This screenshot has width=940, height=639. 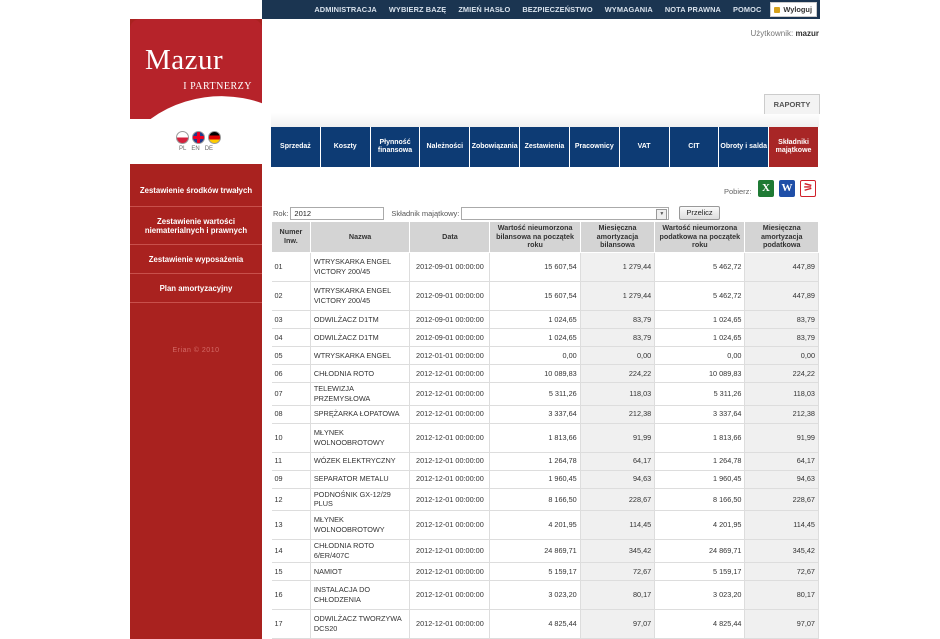 What do you see at coordinates (781, 267) in the screenshot?
I see `cell-amortyzacja-podatkowa: 447,89` at bounding box center [781, 267].